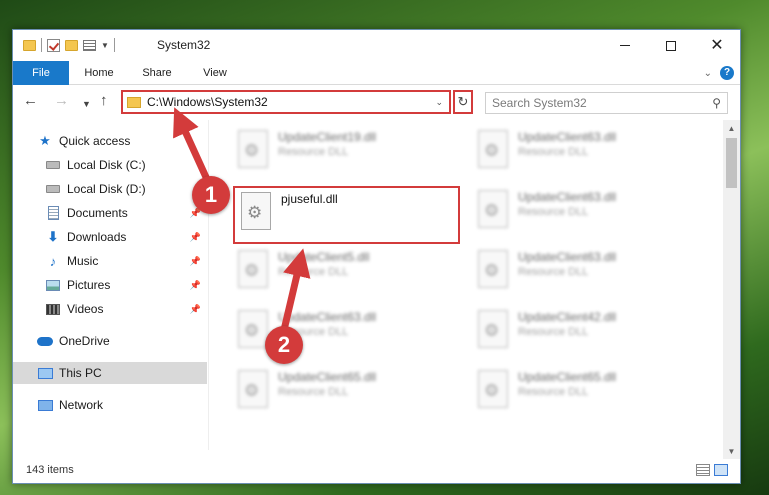 The height and width of the screenshot is (495, 769). Describe the element at coordinates (721, 470) in the screenshot. I see `large-icons-view-icon` at that location.